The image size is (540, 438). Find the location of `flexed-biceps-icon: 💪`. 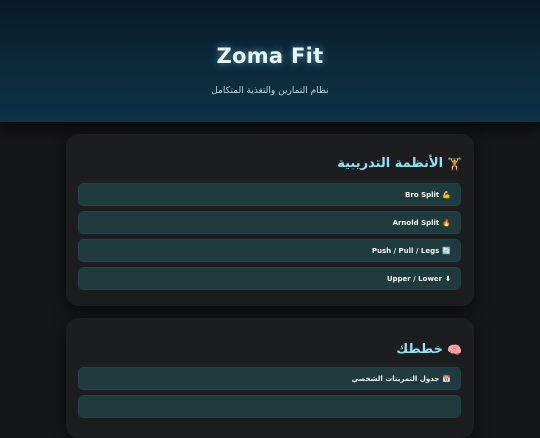

flexed-biceps-icon: 💪 is located at coordinates (446, 194).